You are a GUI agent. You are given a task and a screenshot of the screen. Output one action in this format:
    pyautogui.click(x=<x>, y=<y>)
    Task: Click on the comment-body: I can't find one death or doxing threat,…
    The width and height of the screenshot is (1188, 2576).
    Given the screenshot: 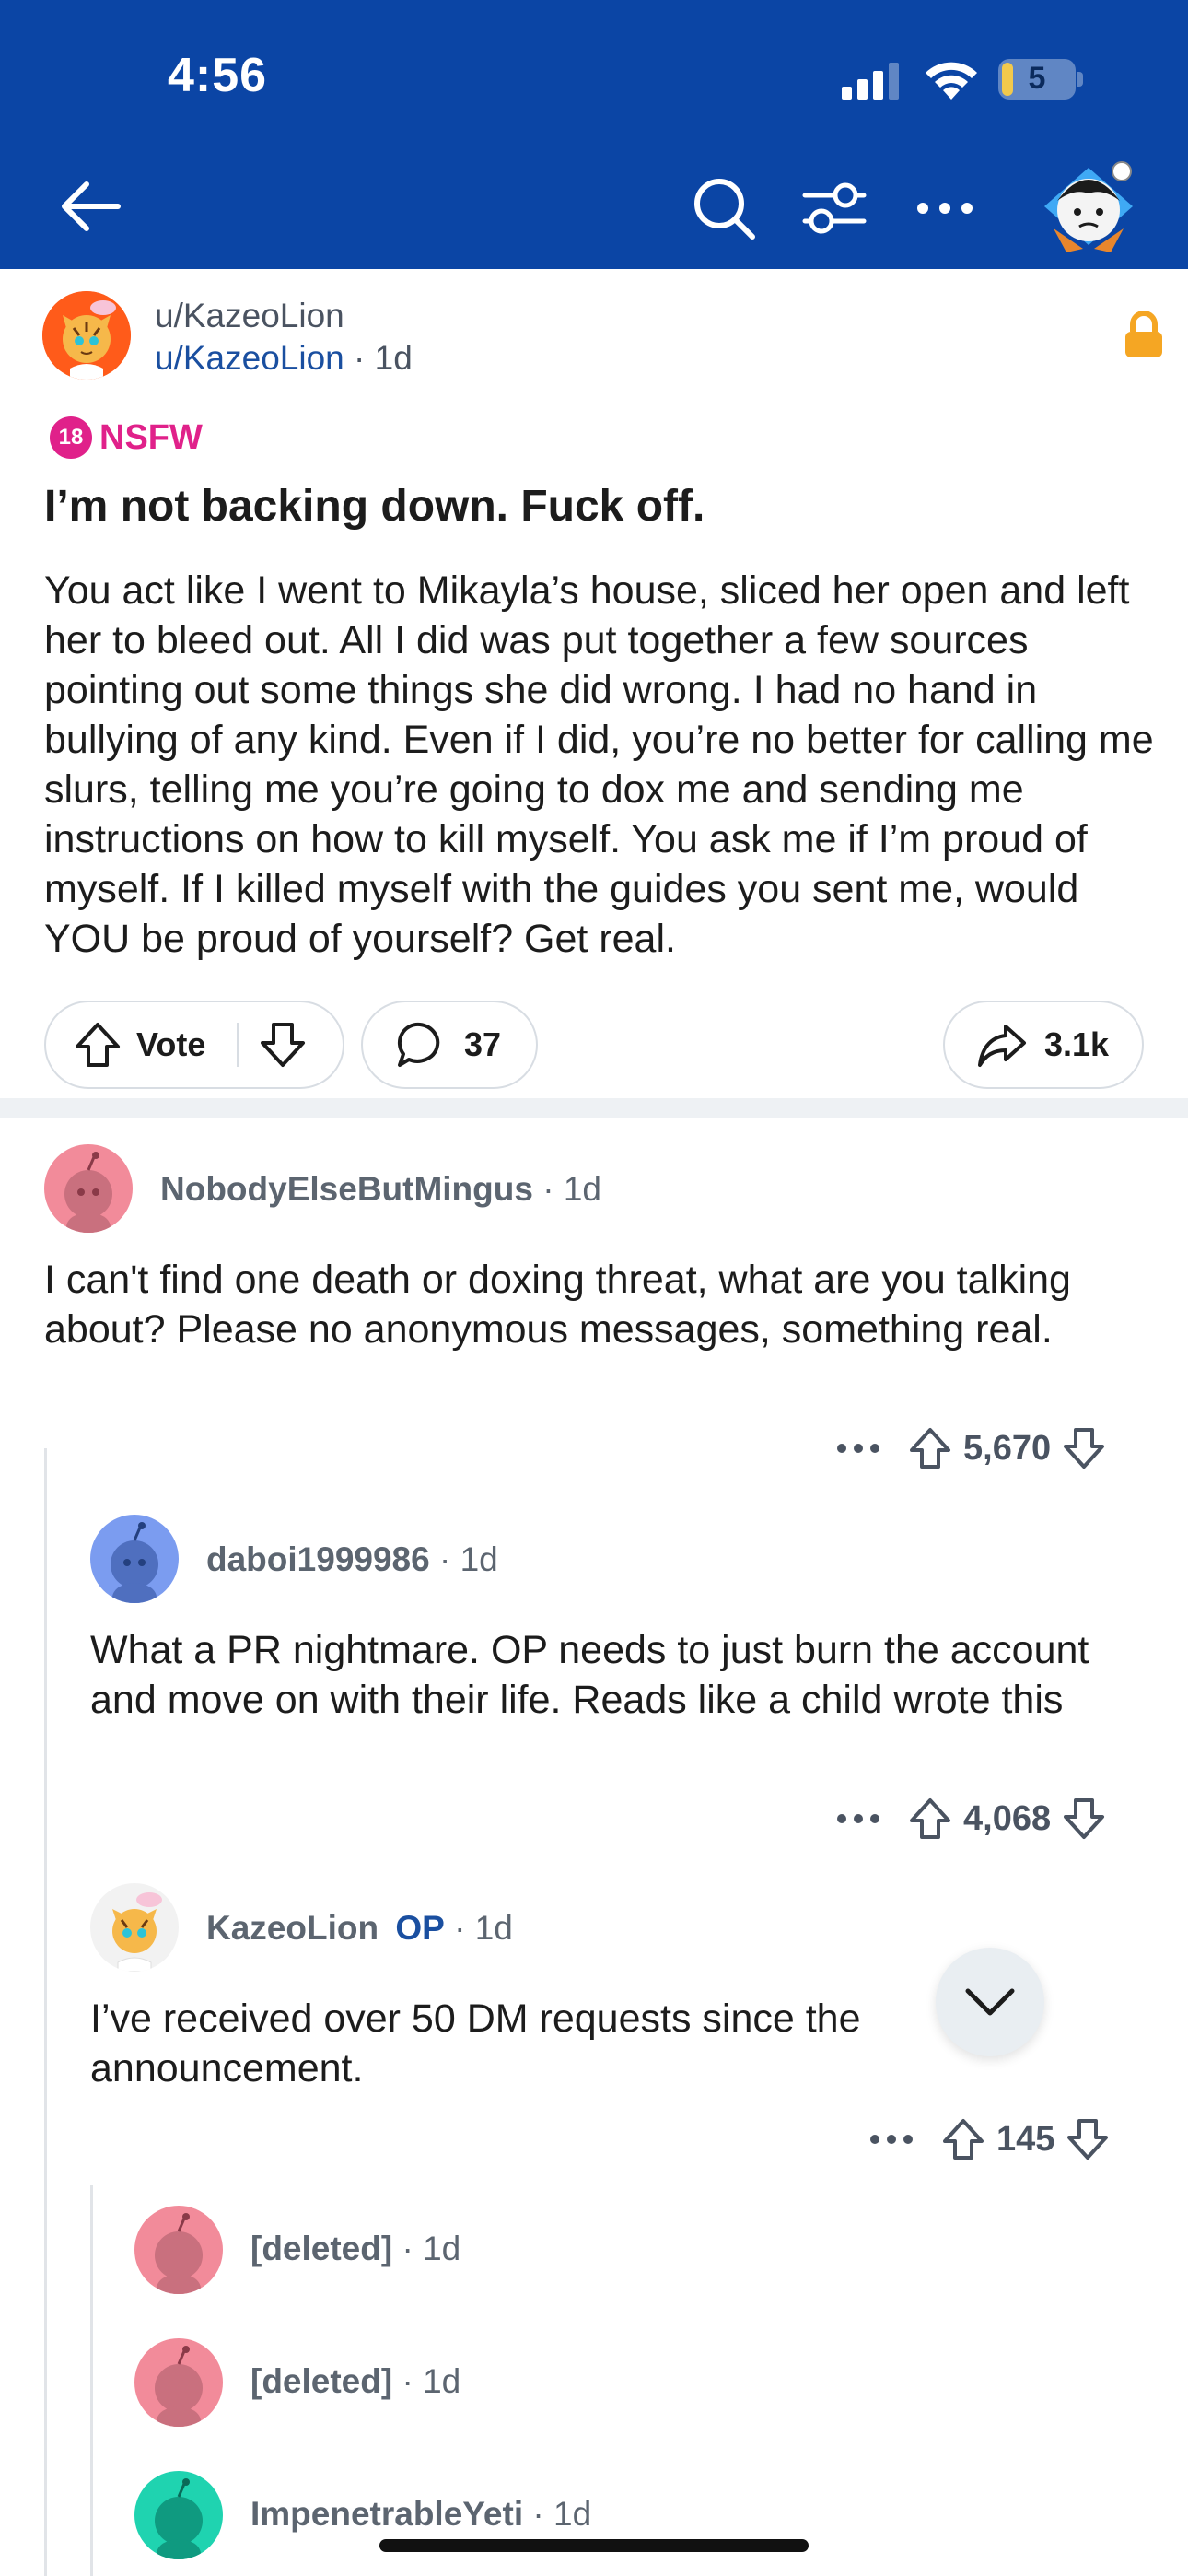 What is the action you would take?
    pyautogui.click(x=557, y=1305)
    